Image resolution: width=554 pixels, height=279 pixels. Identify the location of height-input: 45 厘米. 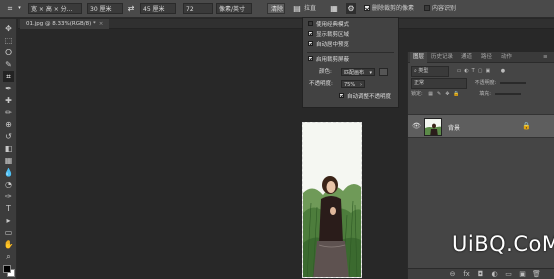
(158, 8).